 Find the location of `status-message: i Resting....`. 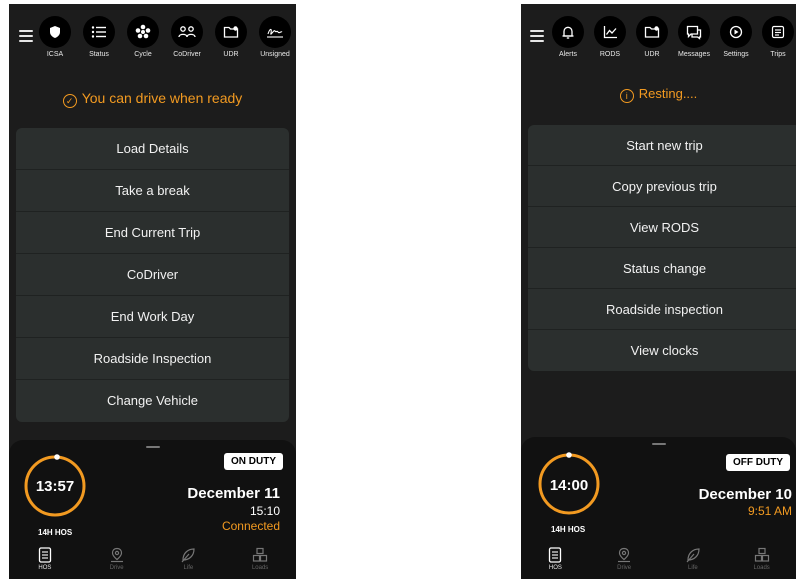

status-message: i Resting.... is located at coordinates (658, 94).